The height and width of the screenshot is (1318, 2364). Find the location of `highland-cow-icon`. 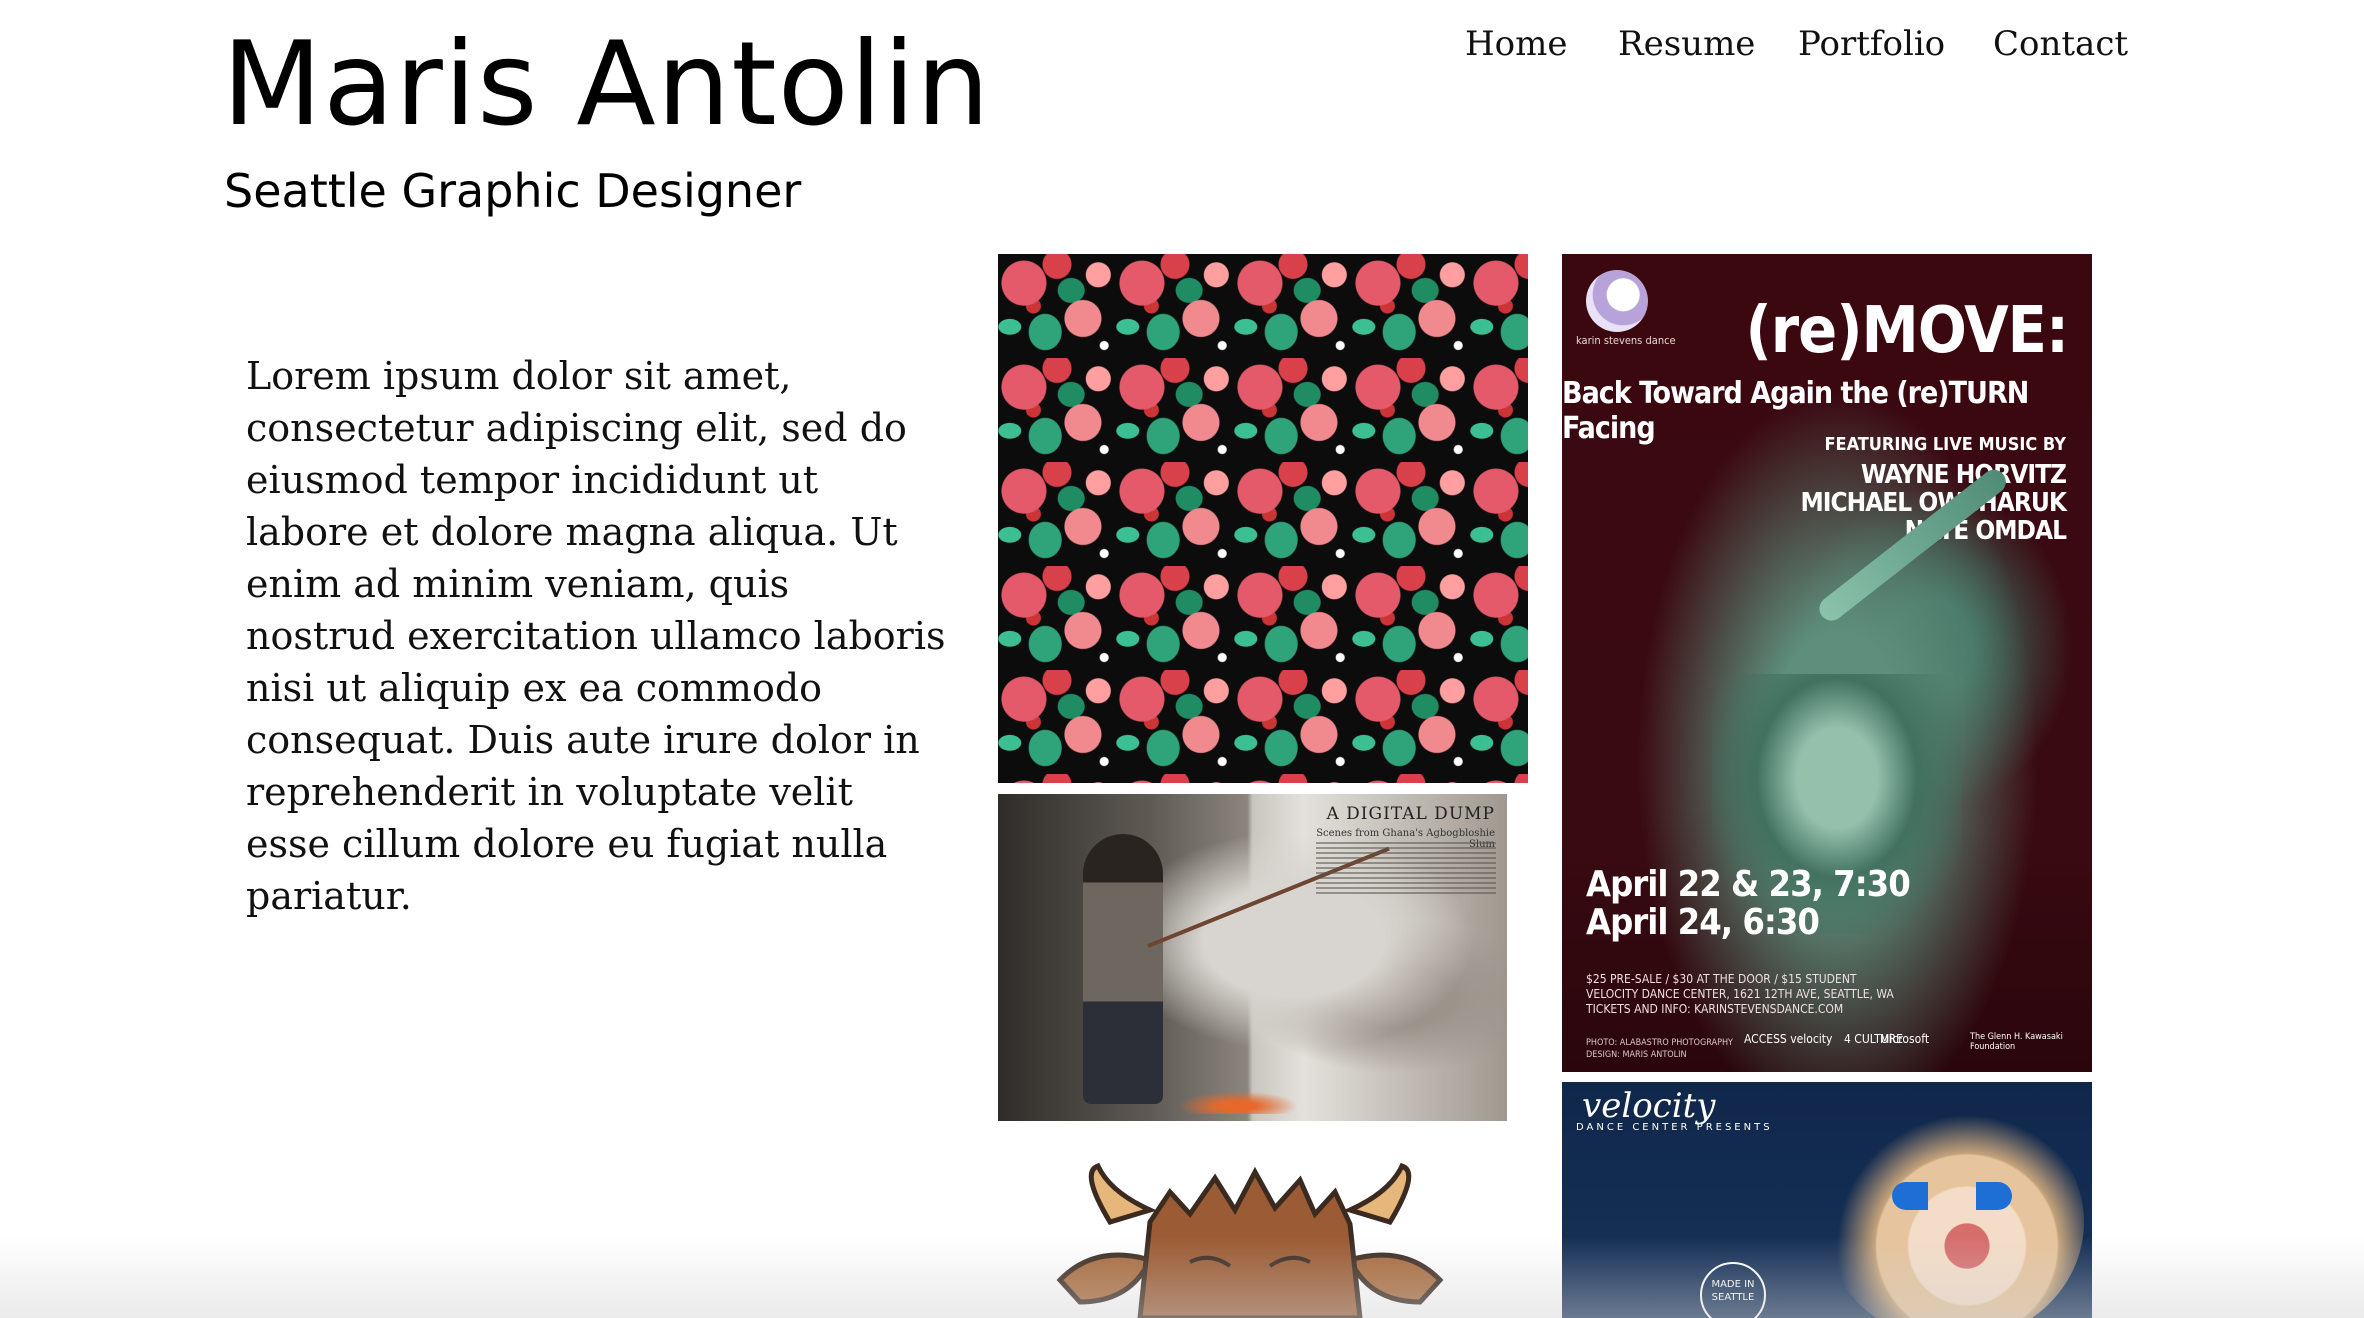

highland-cow-icon is located at coordinates (1250, 1240).